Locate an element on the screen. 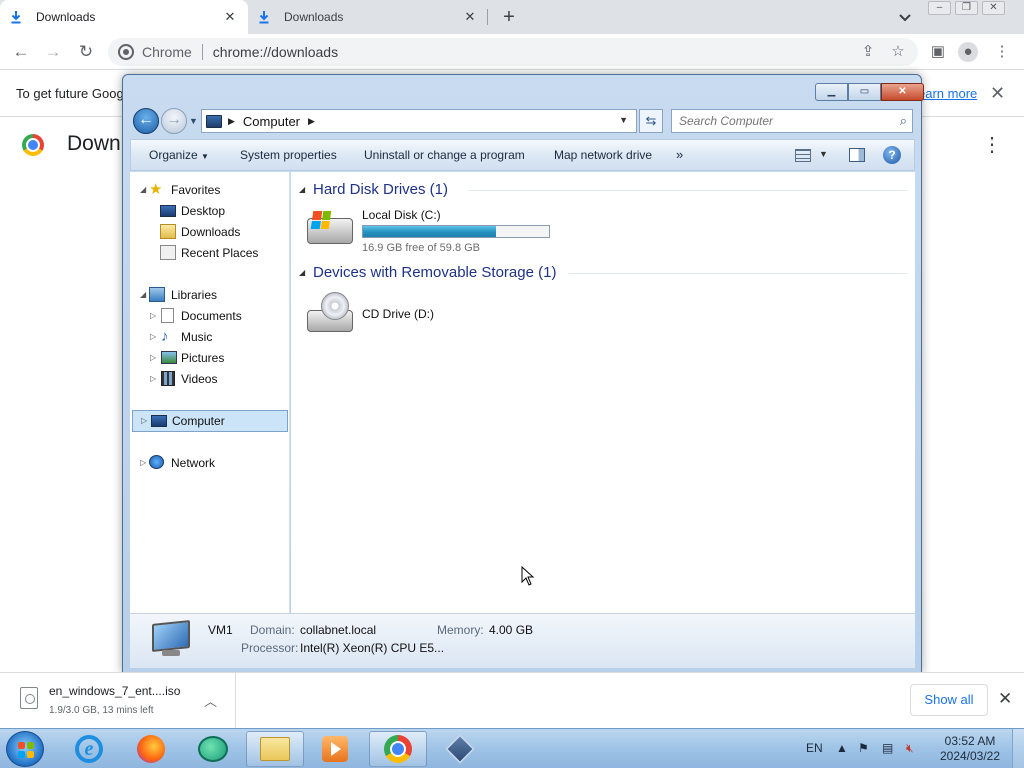  preview-pane-icon is located at coordinates (857, 155).